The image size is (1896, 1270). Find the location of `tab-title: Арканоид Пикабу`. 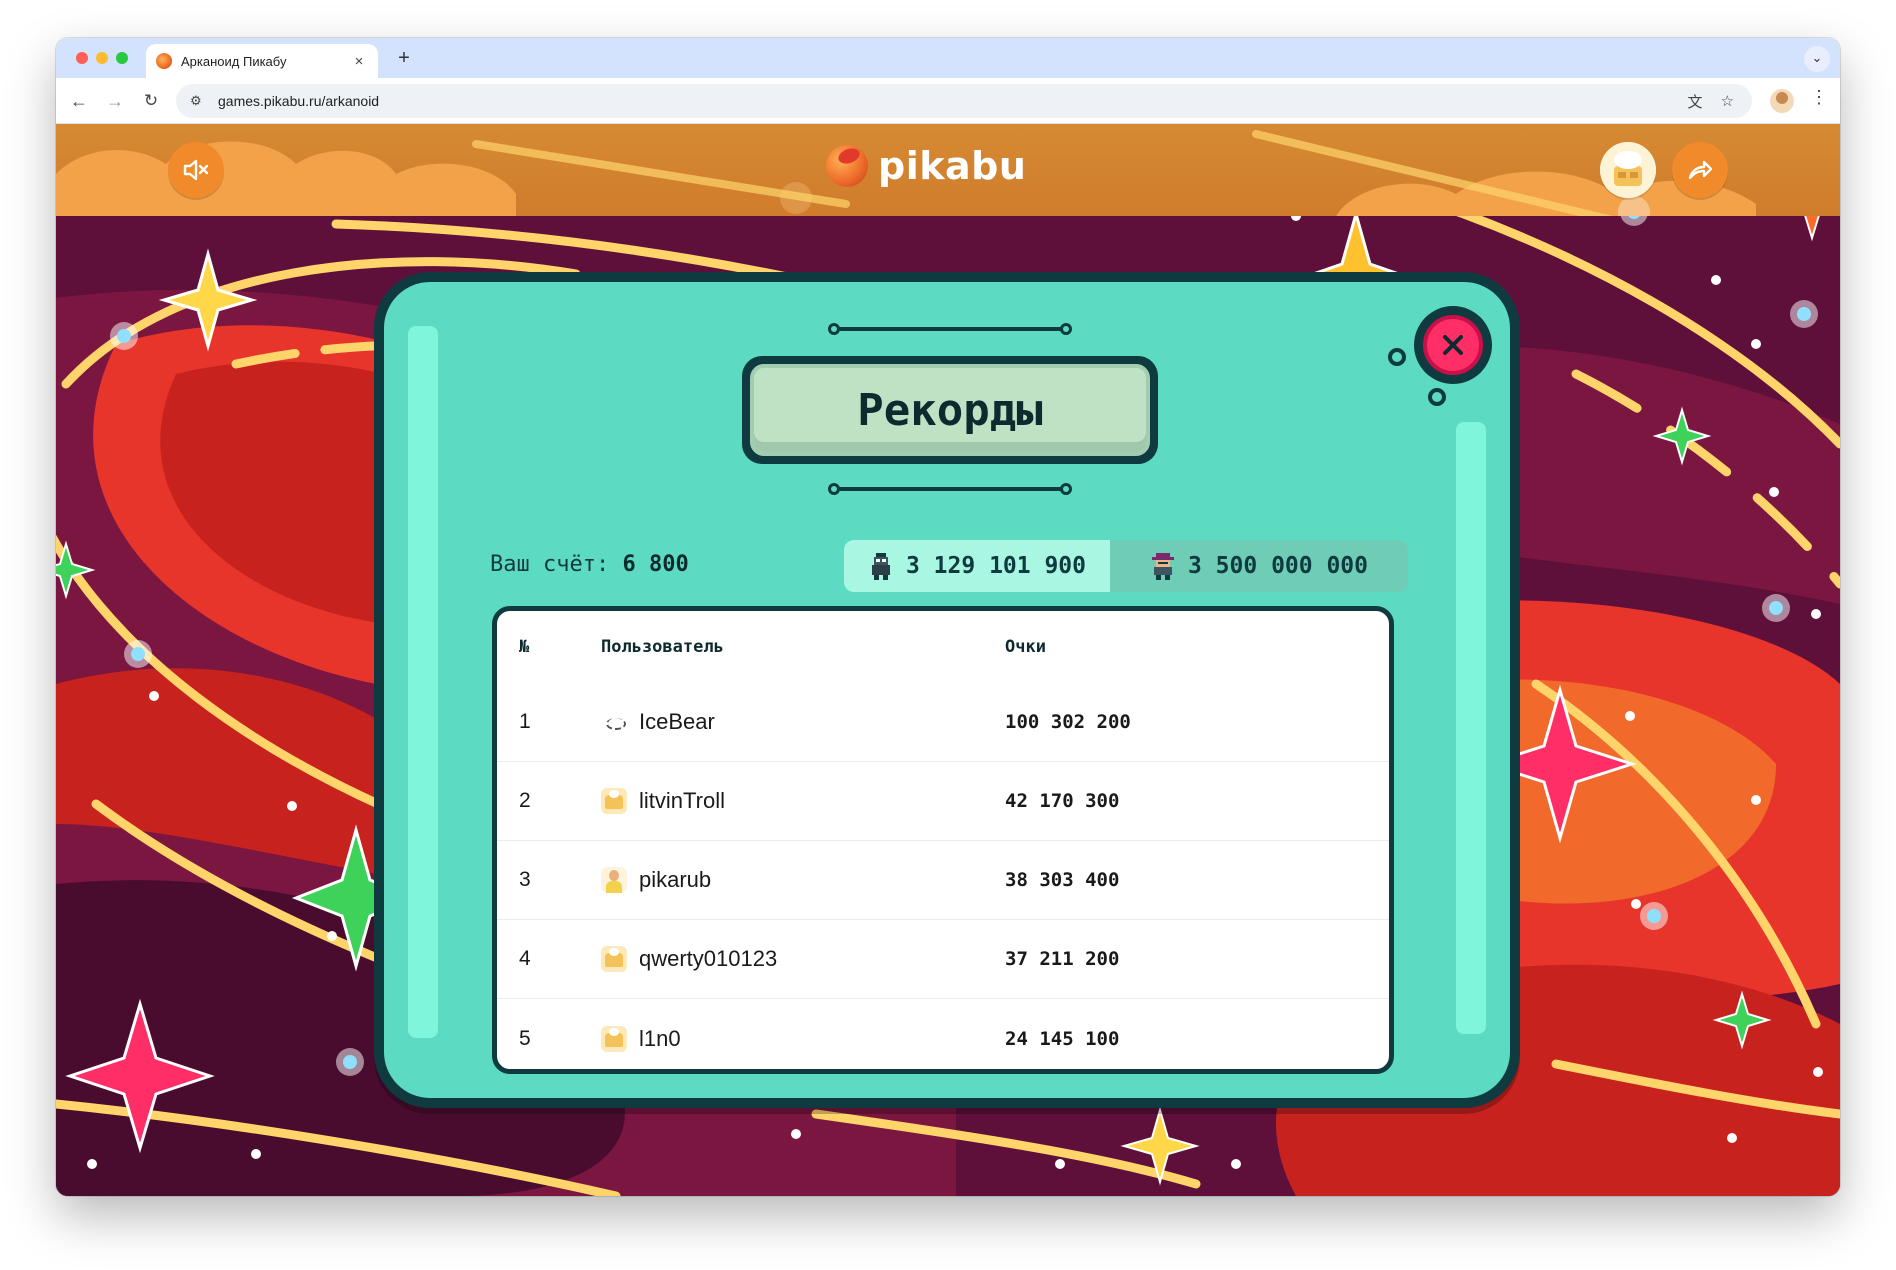

tab-title: Арканоид Пикабу is located at coordinates (234, 61).